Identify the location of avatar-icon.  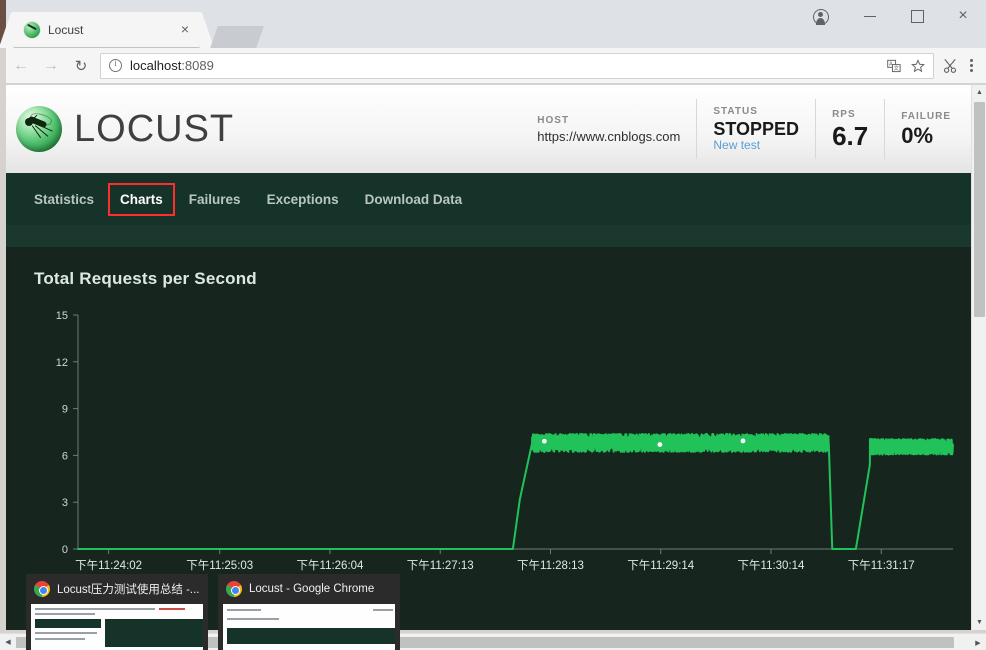
(821, 17).